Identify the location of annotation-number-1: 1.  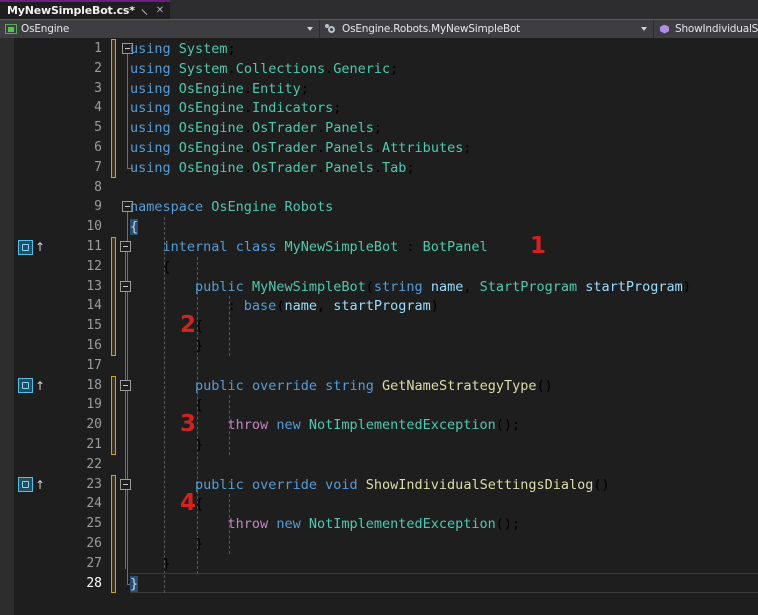
(538, 246).